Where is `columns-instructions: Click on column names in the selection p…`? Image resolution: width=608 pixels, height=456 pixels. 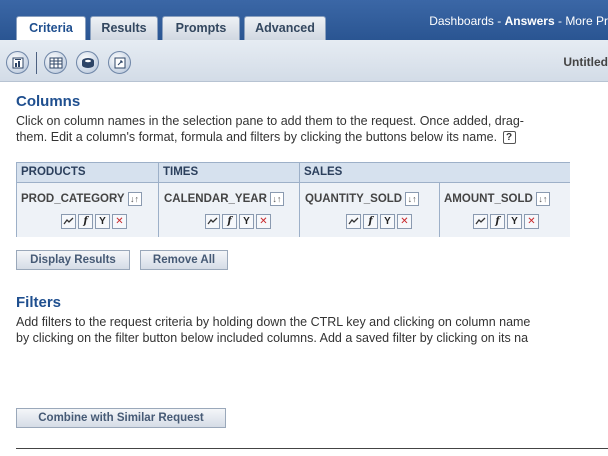 columns-instructions: Click on column names in the selection p… is located at coordinates (270, 129).